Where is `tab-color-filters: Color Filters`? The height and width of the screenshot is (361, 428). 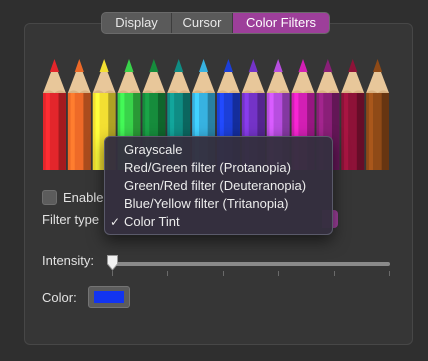
tab-color-filters: Color Filters is located at coordinates (281, 23).